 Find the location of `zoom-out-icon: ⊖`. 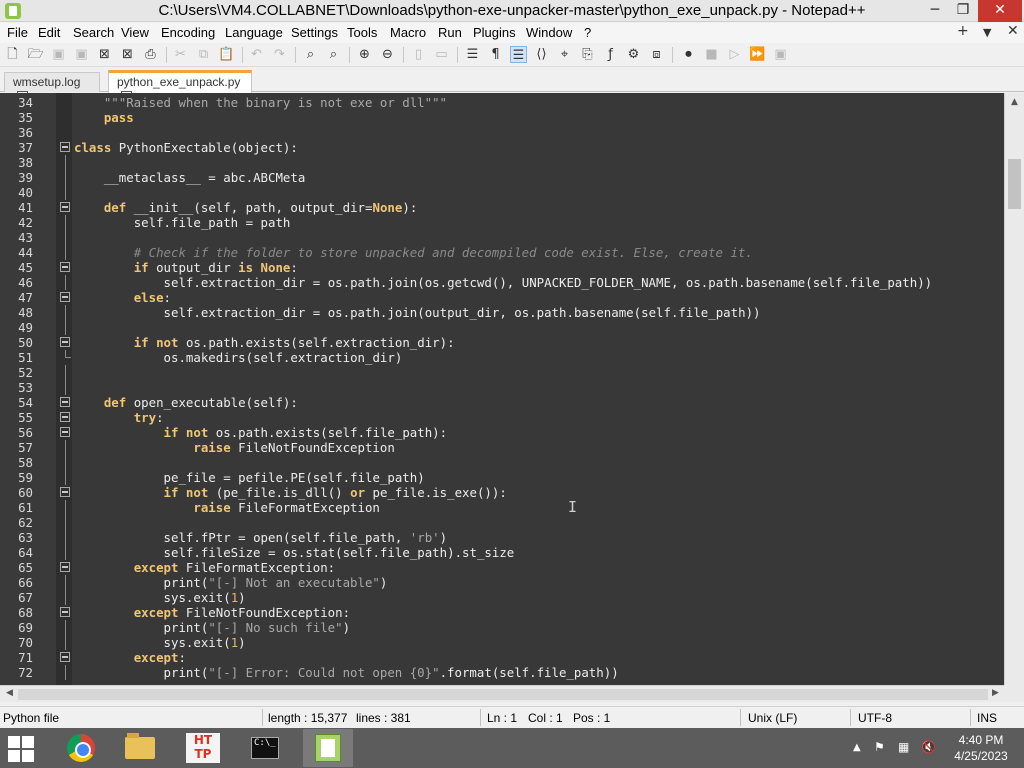

zoom-out-icon: ⊖ is located at coordinates (387, 54).